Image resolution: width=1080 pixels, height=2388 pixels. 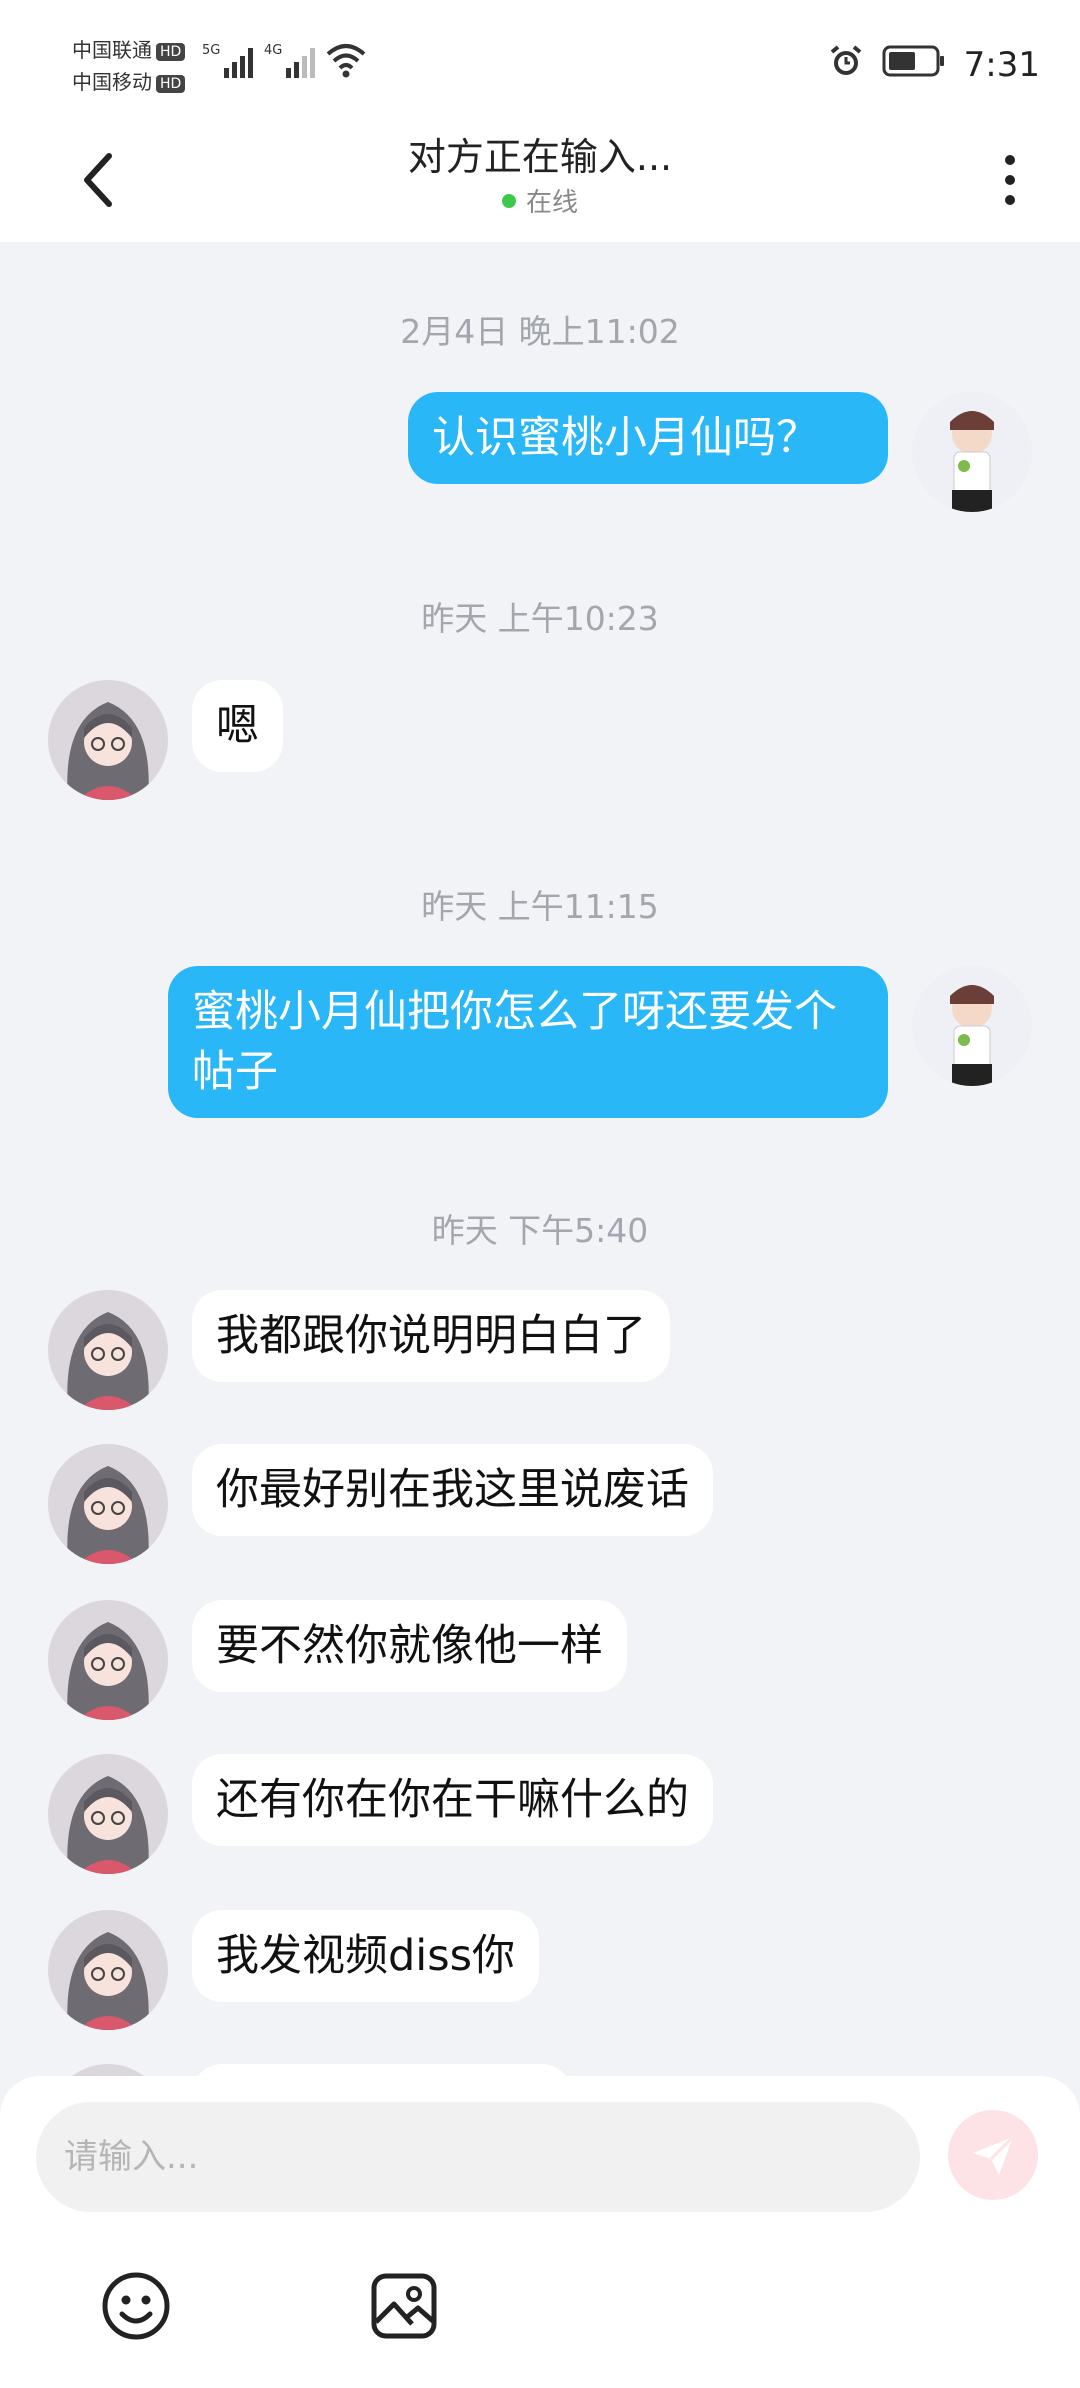 I want to click on image-button, so click(x=404, y=2306).